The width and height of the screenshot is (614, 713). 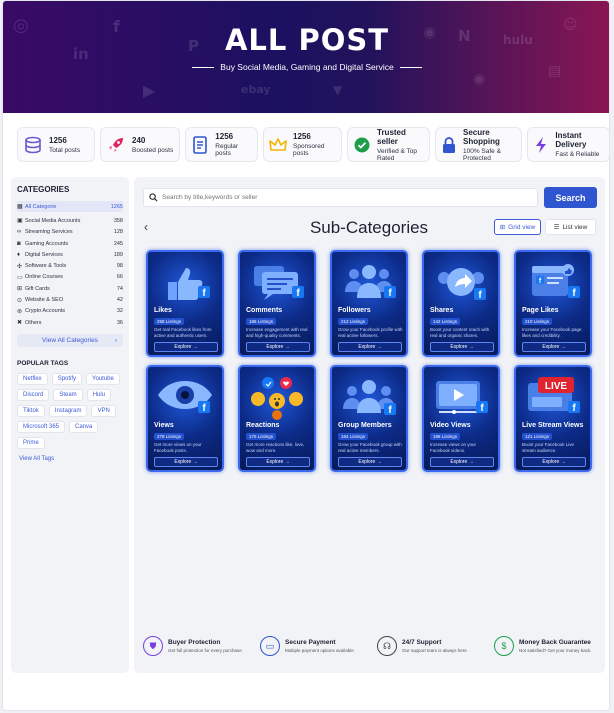 I want to click on tag-prime: Prime, so click(x=31, y=443).